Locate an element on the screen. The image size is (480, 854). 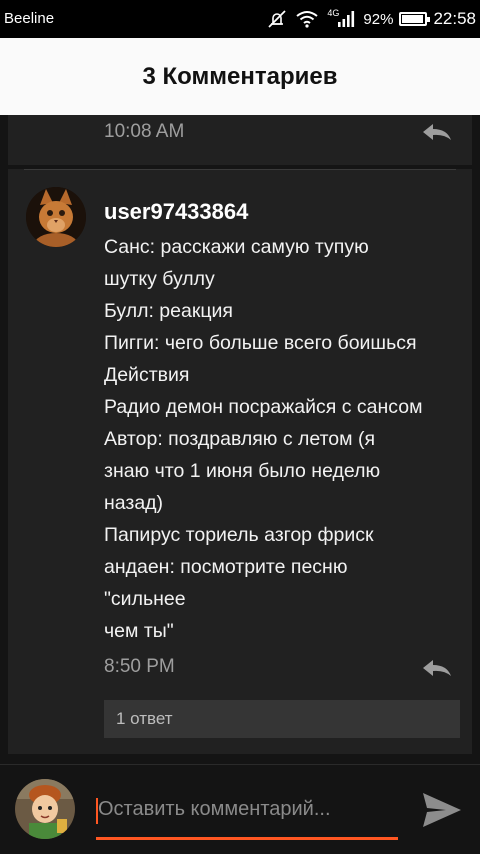
comment-line: шутку буллу is located at coordinates (159, 279).